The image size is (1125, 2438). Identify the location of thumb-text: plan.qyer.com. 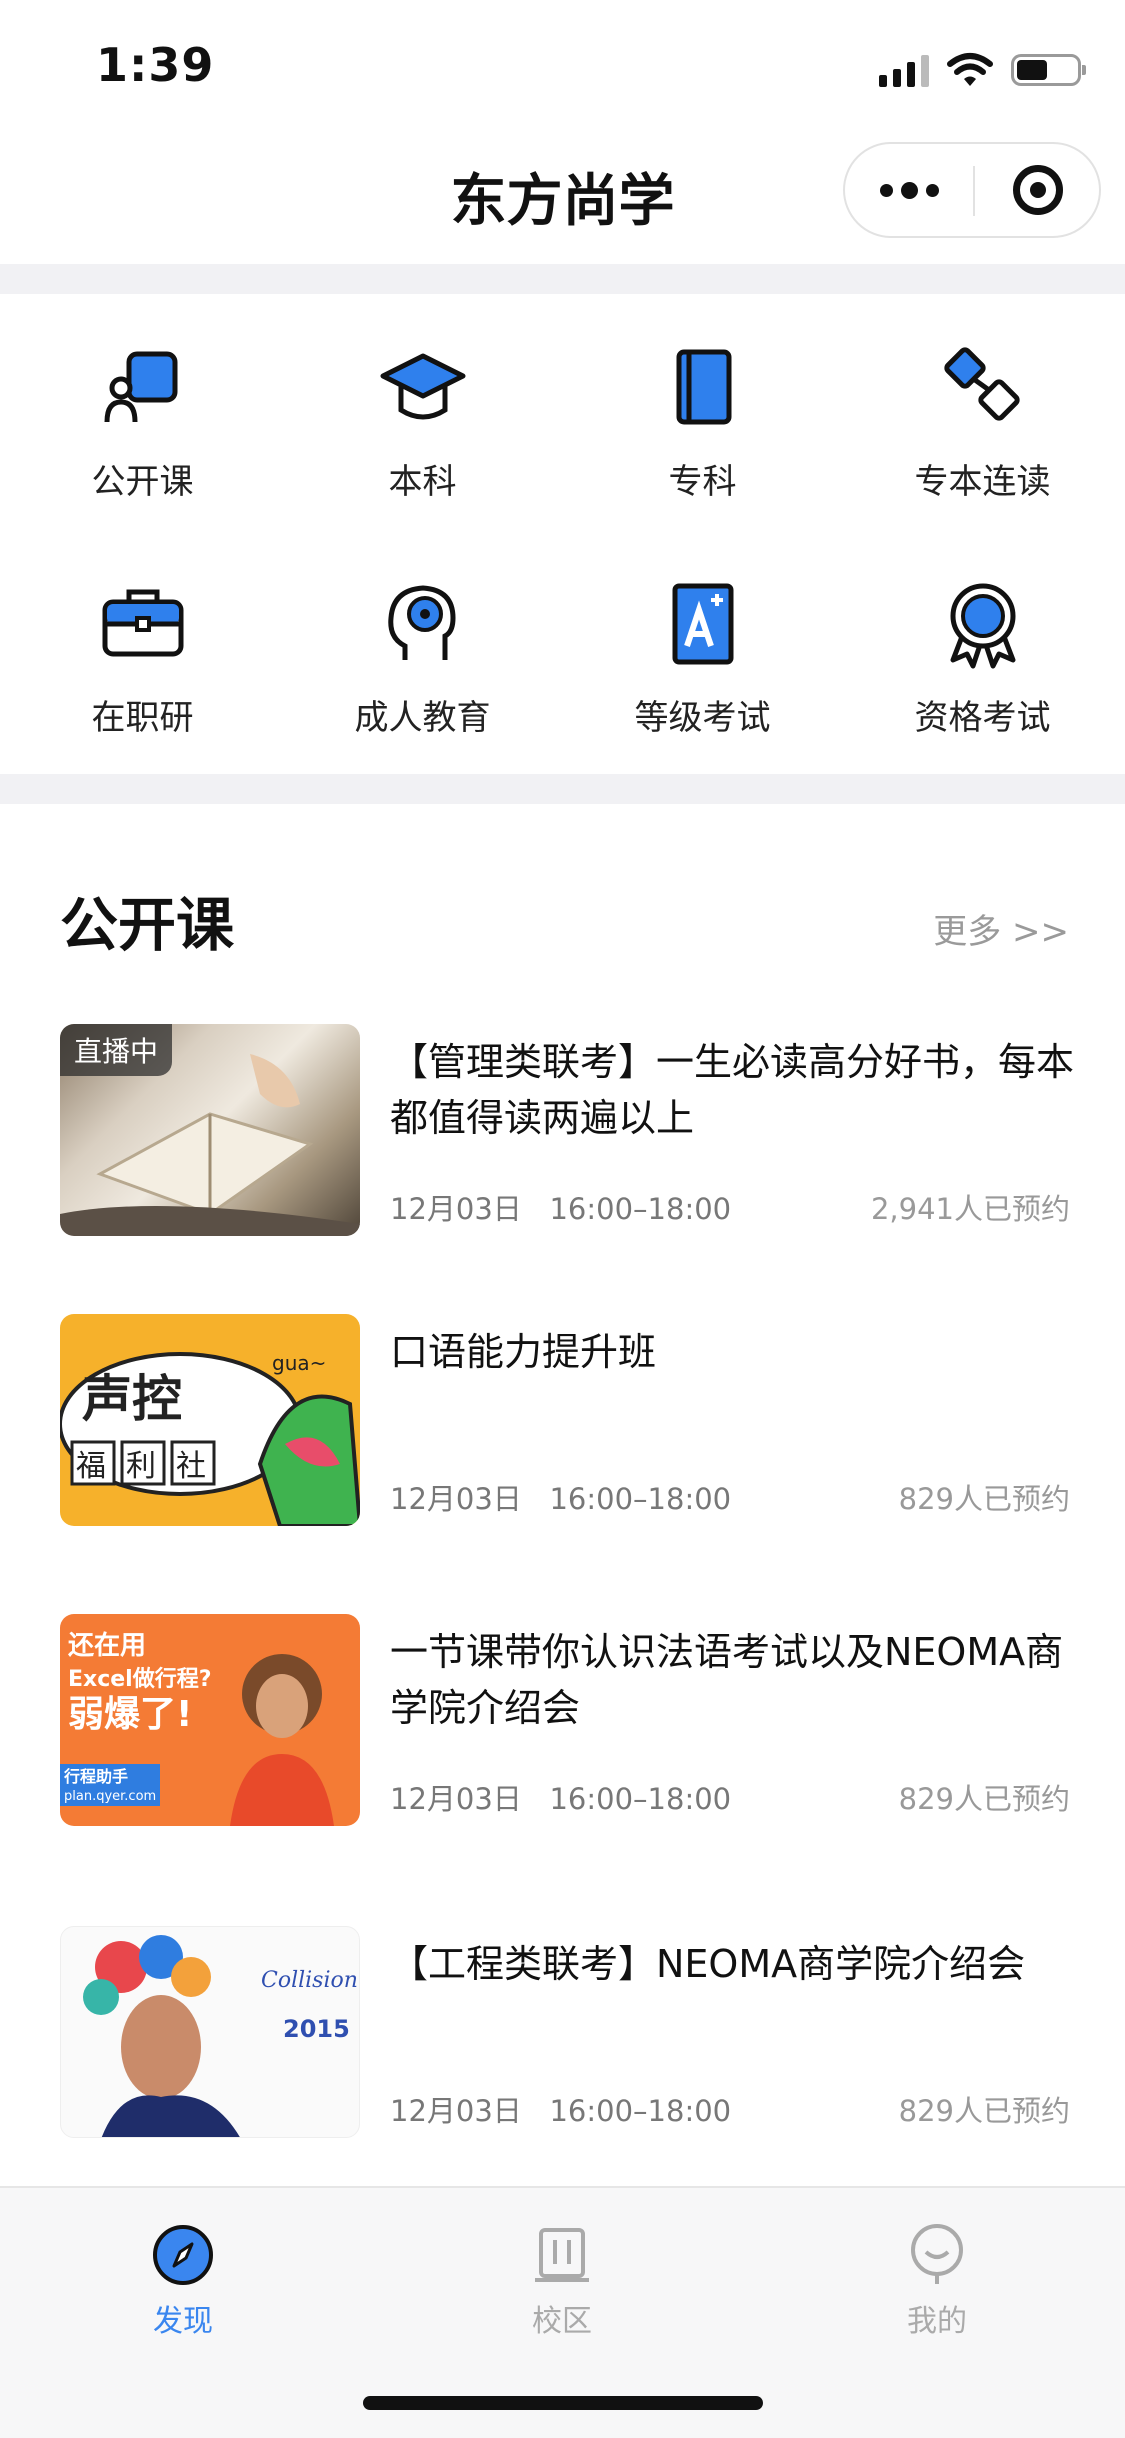
(110, 1796).